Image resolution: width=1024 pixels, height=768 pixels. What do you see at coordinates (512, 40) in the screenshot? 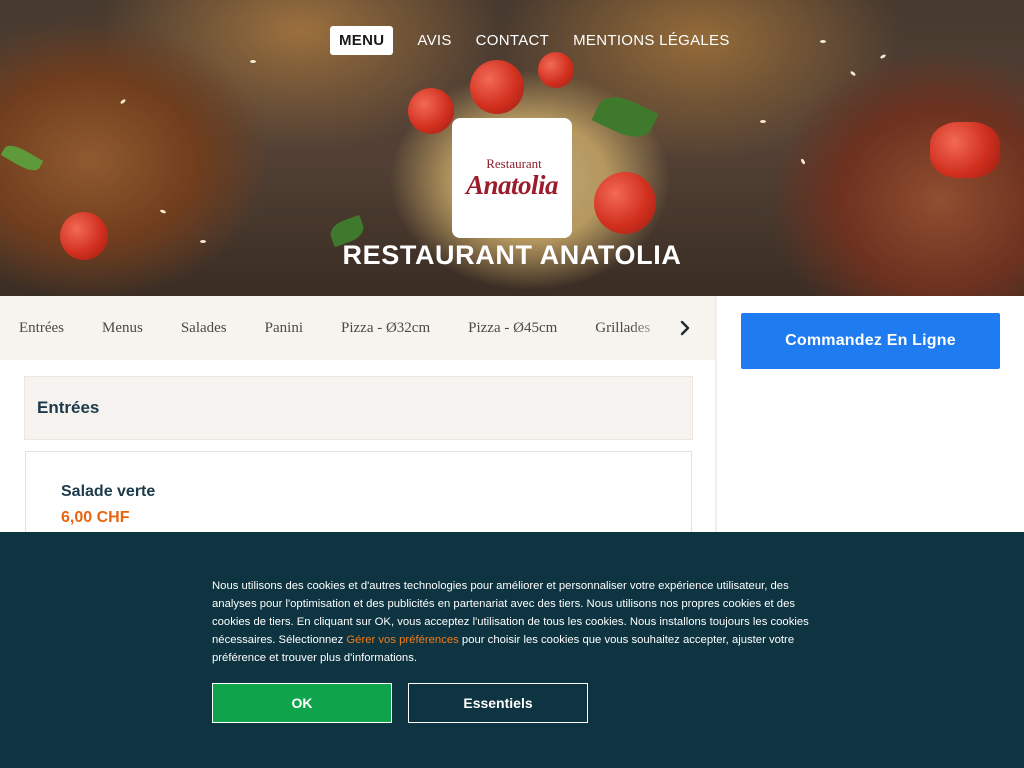
I see `nav-item-contact: CONTACT` at bounding box center [512, 40].